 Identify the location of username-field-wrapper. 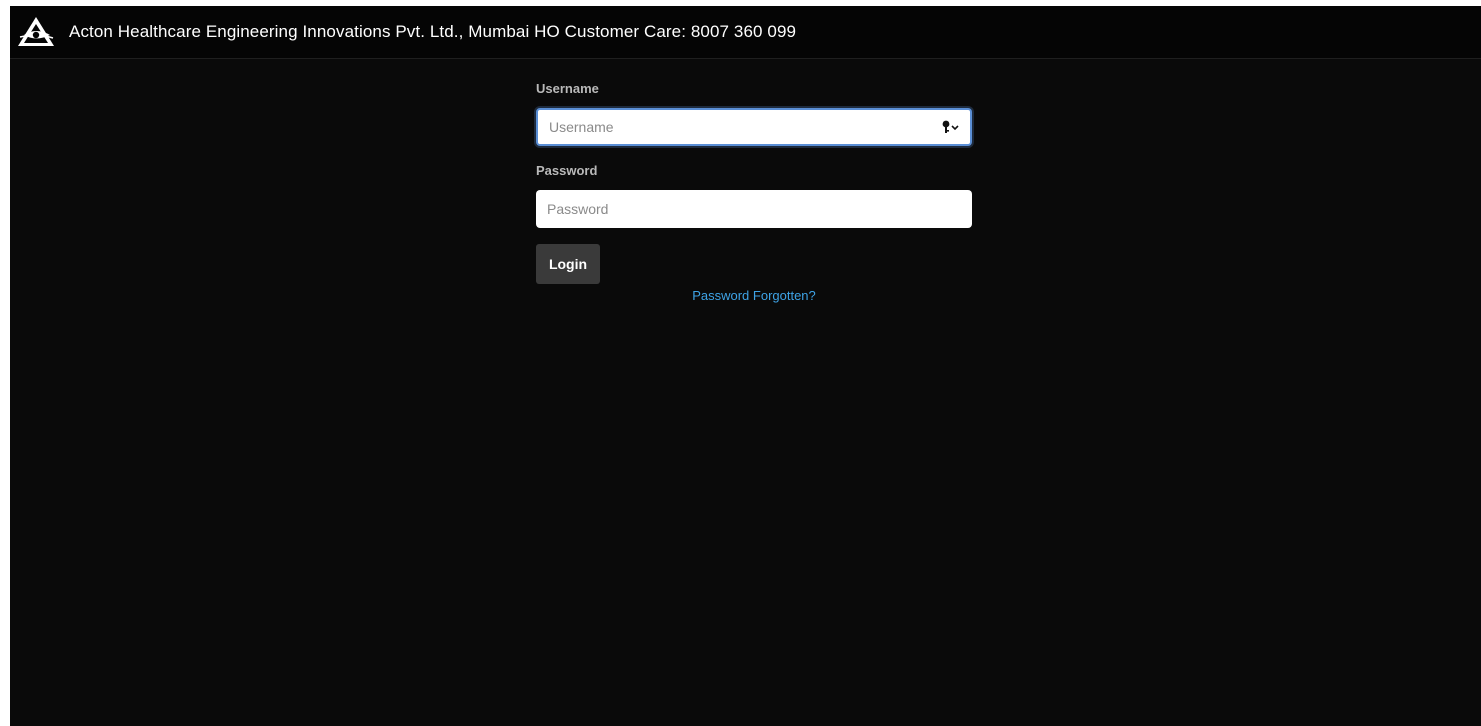
(754, 127).